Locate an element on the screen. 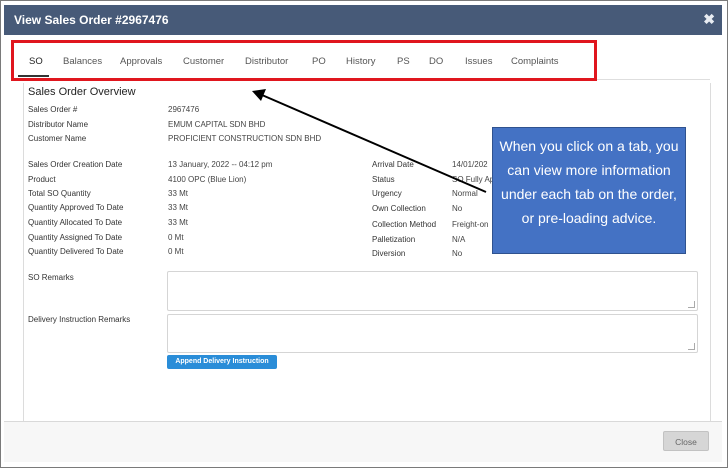 This screenshot has height=468, width=728. tab-highlight-box is located at coordinates (304, 60).